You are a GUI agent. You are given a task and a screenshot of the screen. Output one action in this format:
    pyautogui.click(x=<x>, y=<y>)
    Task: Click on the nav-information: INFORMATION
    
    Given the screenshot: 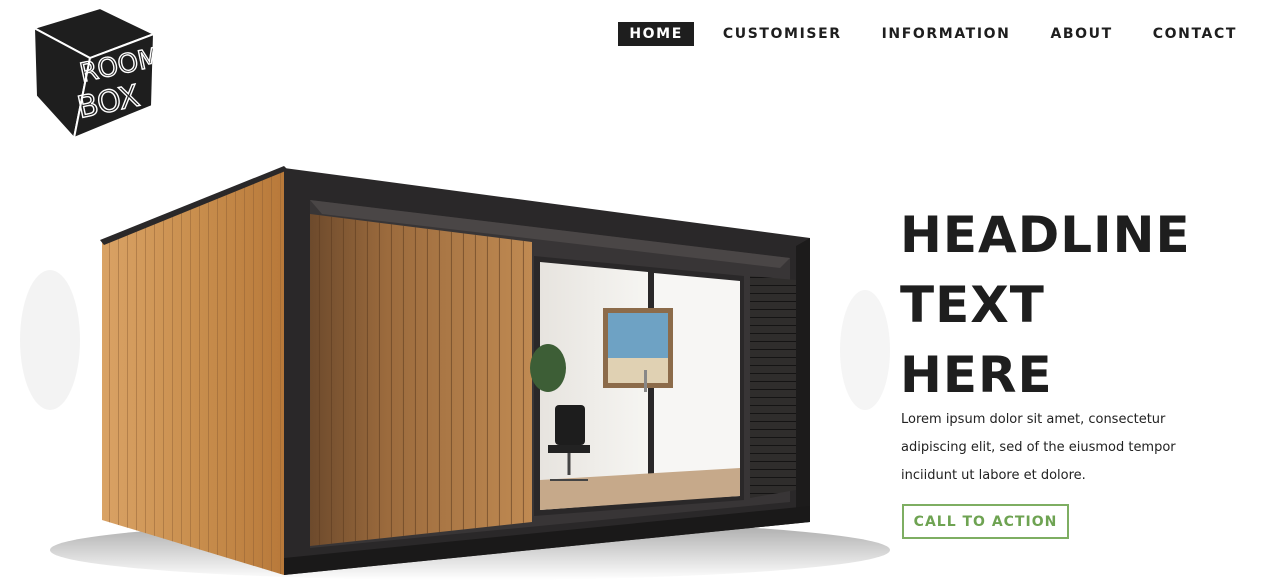 What is the action you would take?
    pyautogui.click(x=946, y=34)
    